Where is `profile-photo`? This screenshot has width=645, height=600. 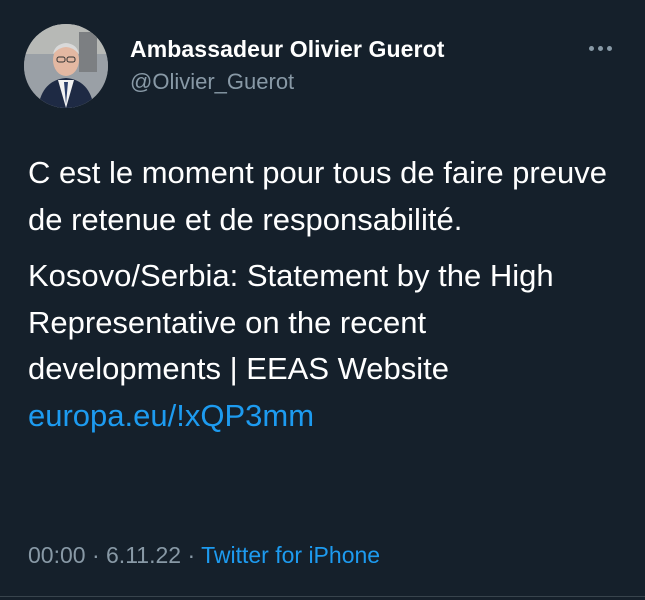 profile-photo is located at coordinates (66, 66).